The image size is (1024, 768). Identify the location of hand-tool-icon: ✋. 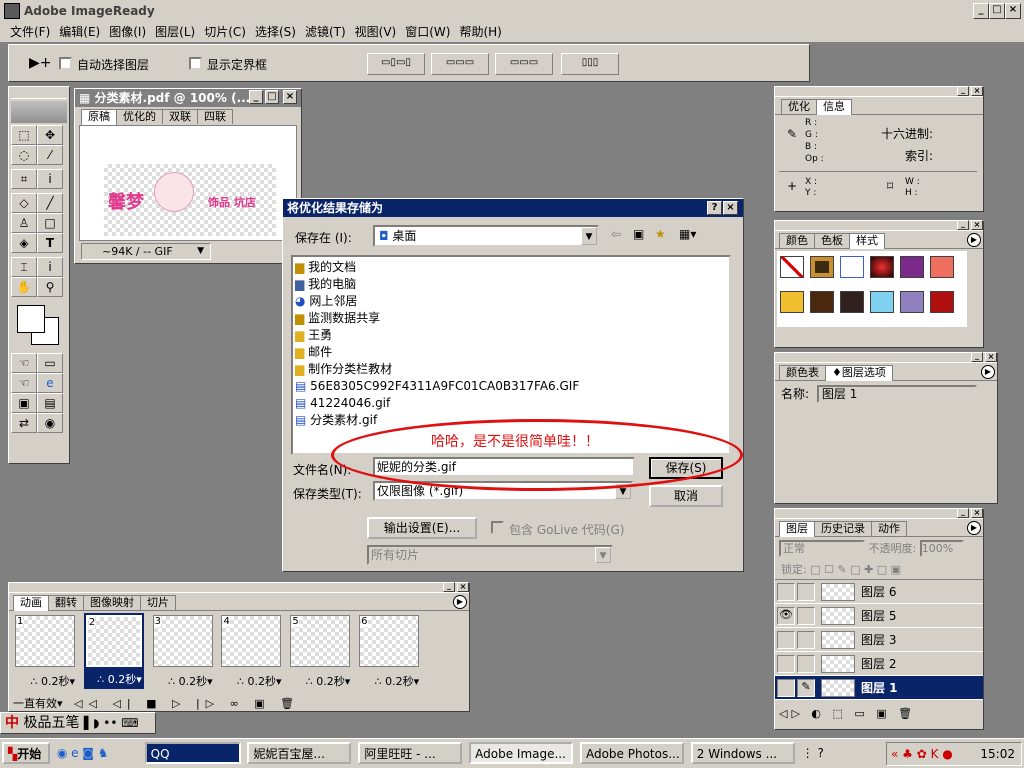
(24, 287).